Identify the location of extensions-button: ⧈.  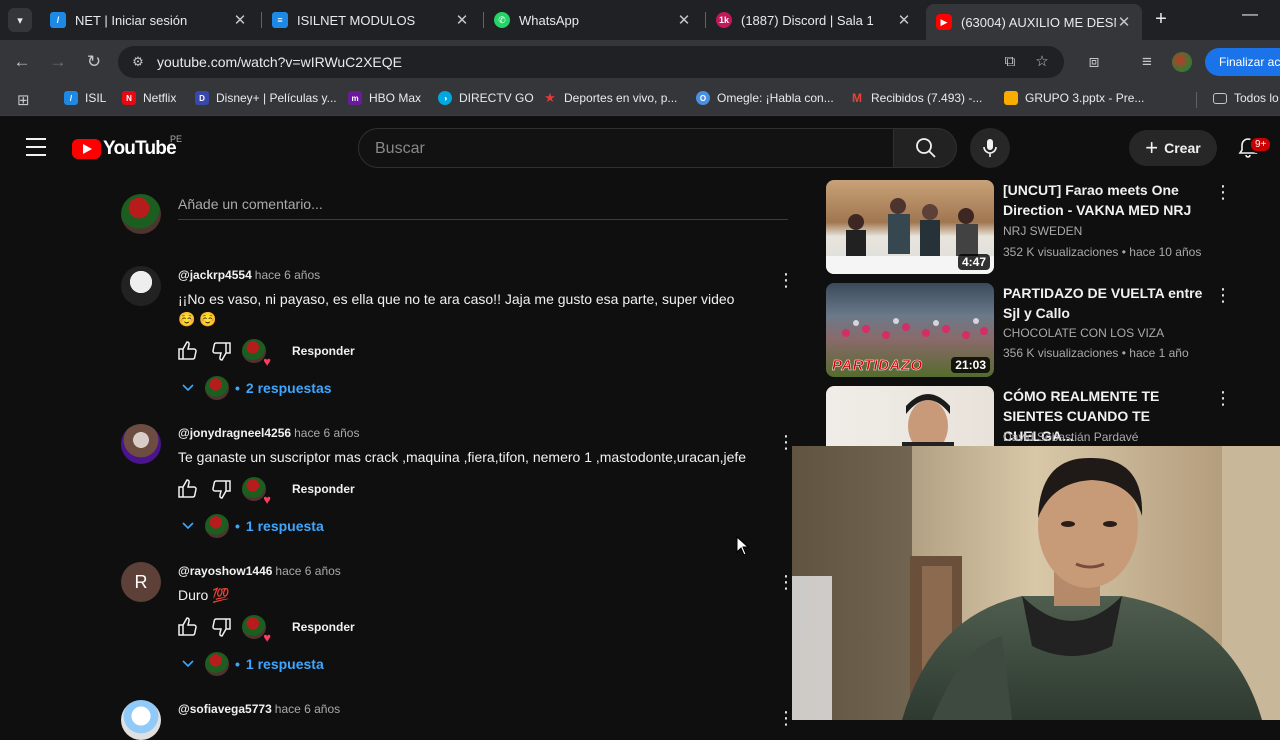
(1094, 62).